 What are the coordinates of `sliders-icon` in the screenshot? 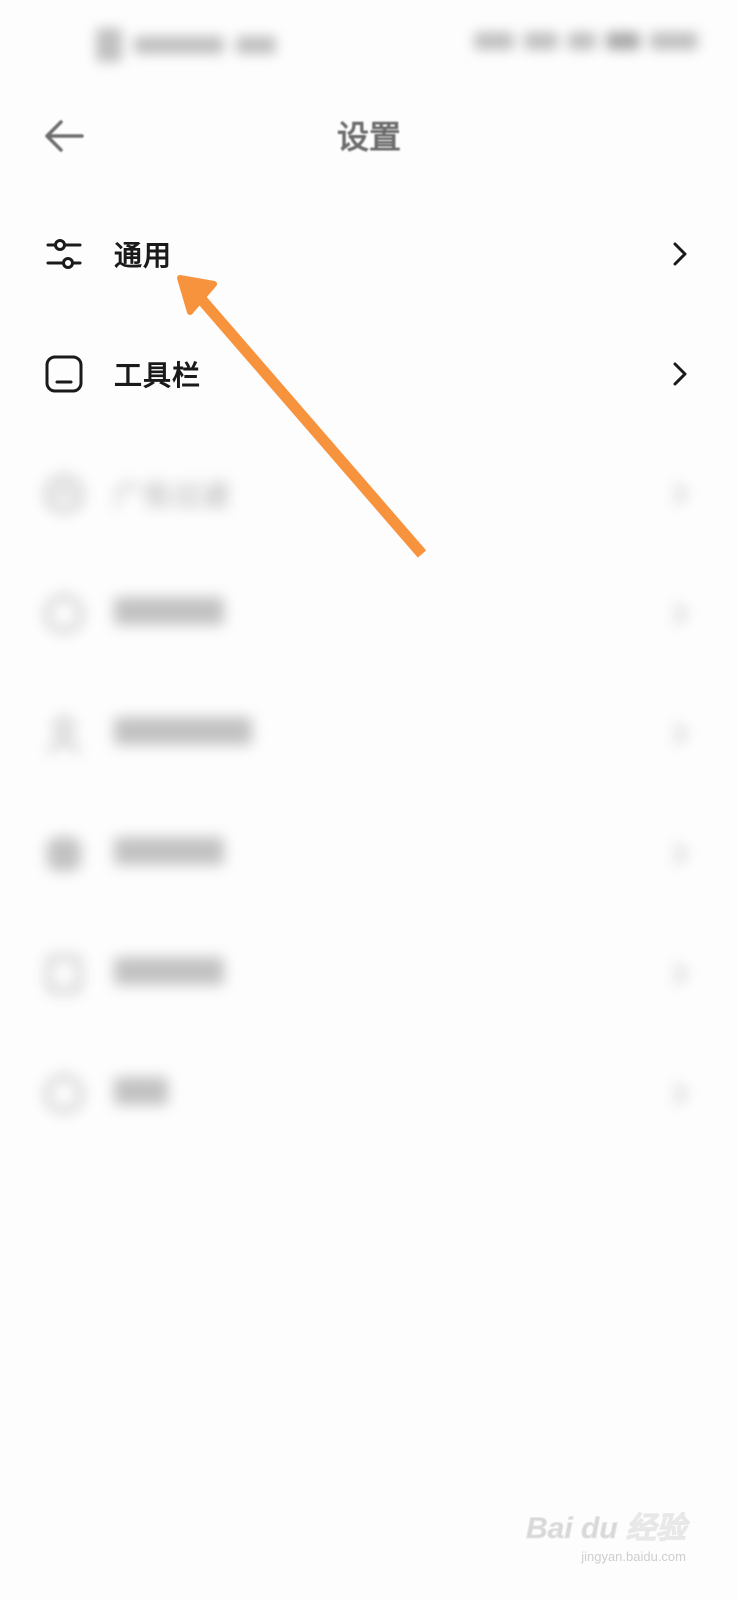 It's located at (64, 254).